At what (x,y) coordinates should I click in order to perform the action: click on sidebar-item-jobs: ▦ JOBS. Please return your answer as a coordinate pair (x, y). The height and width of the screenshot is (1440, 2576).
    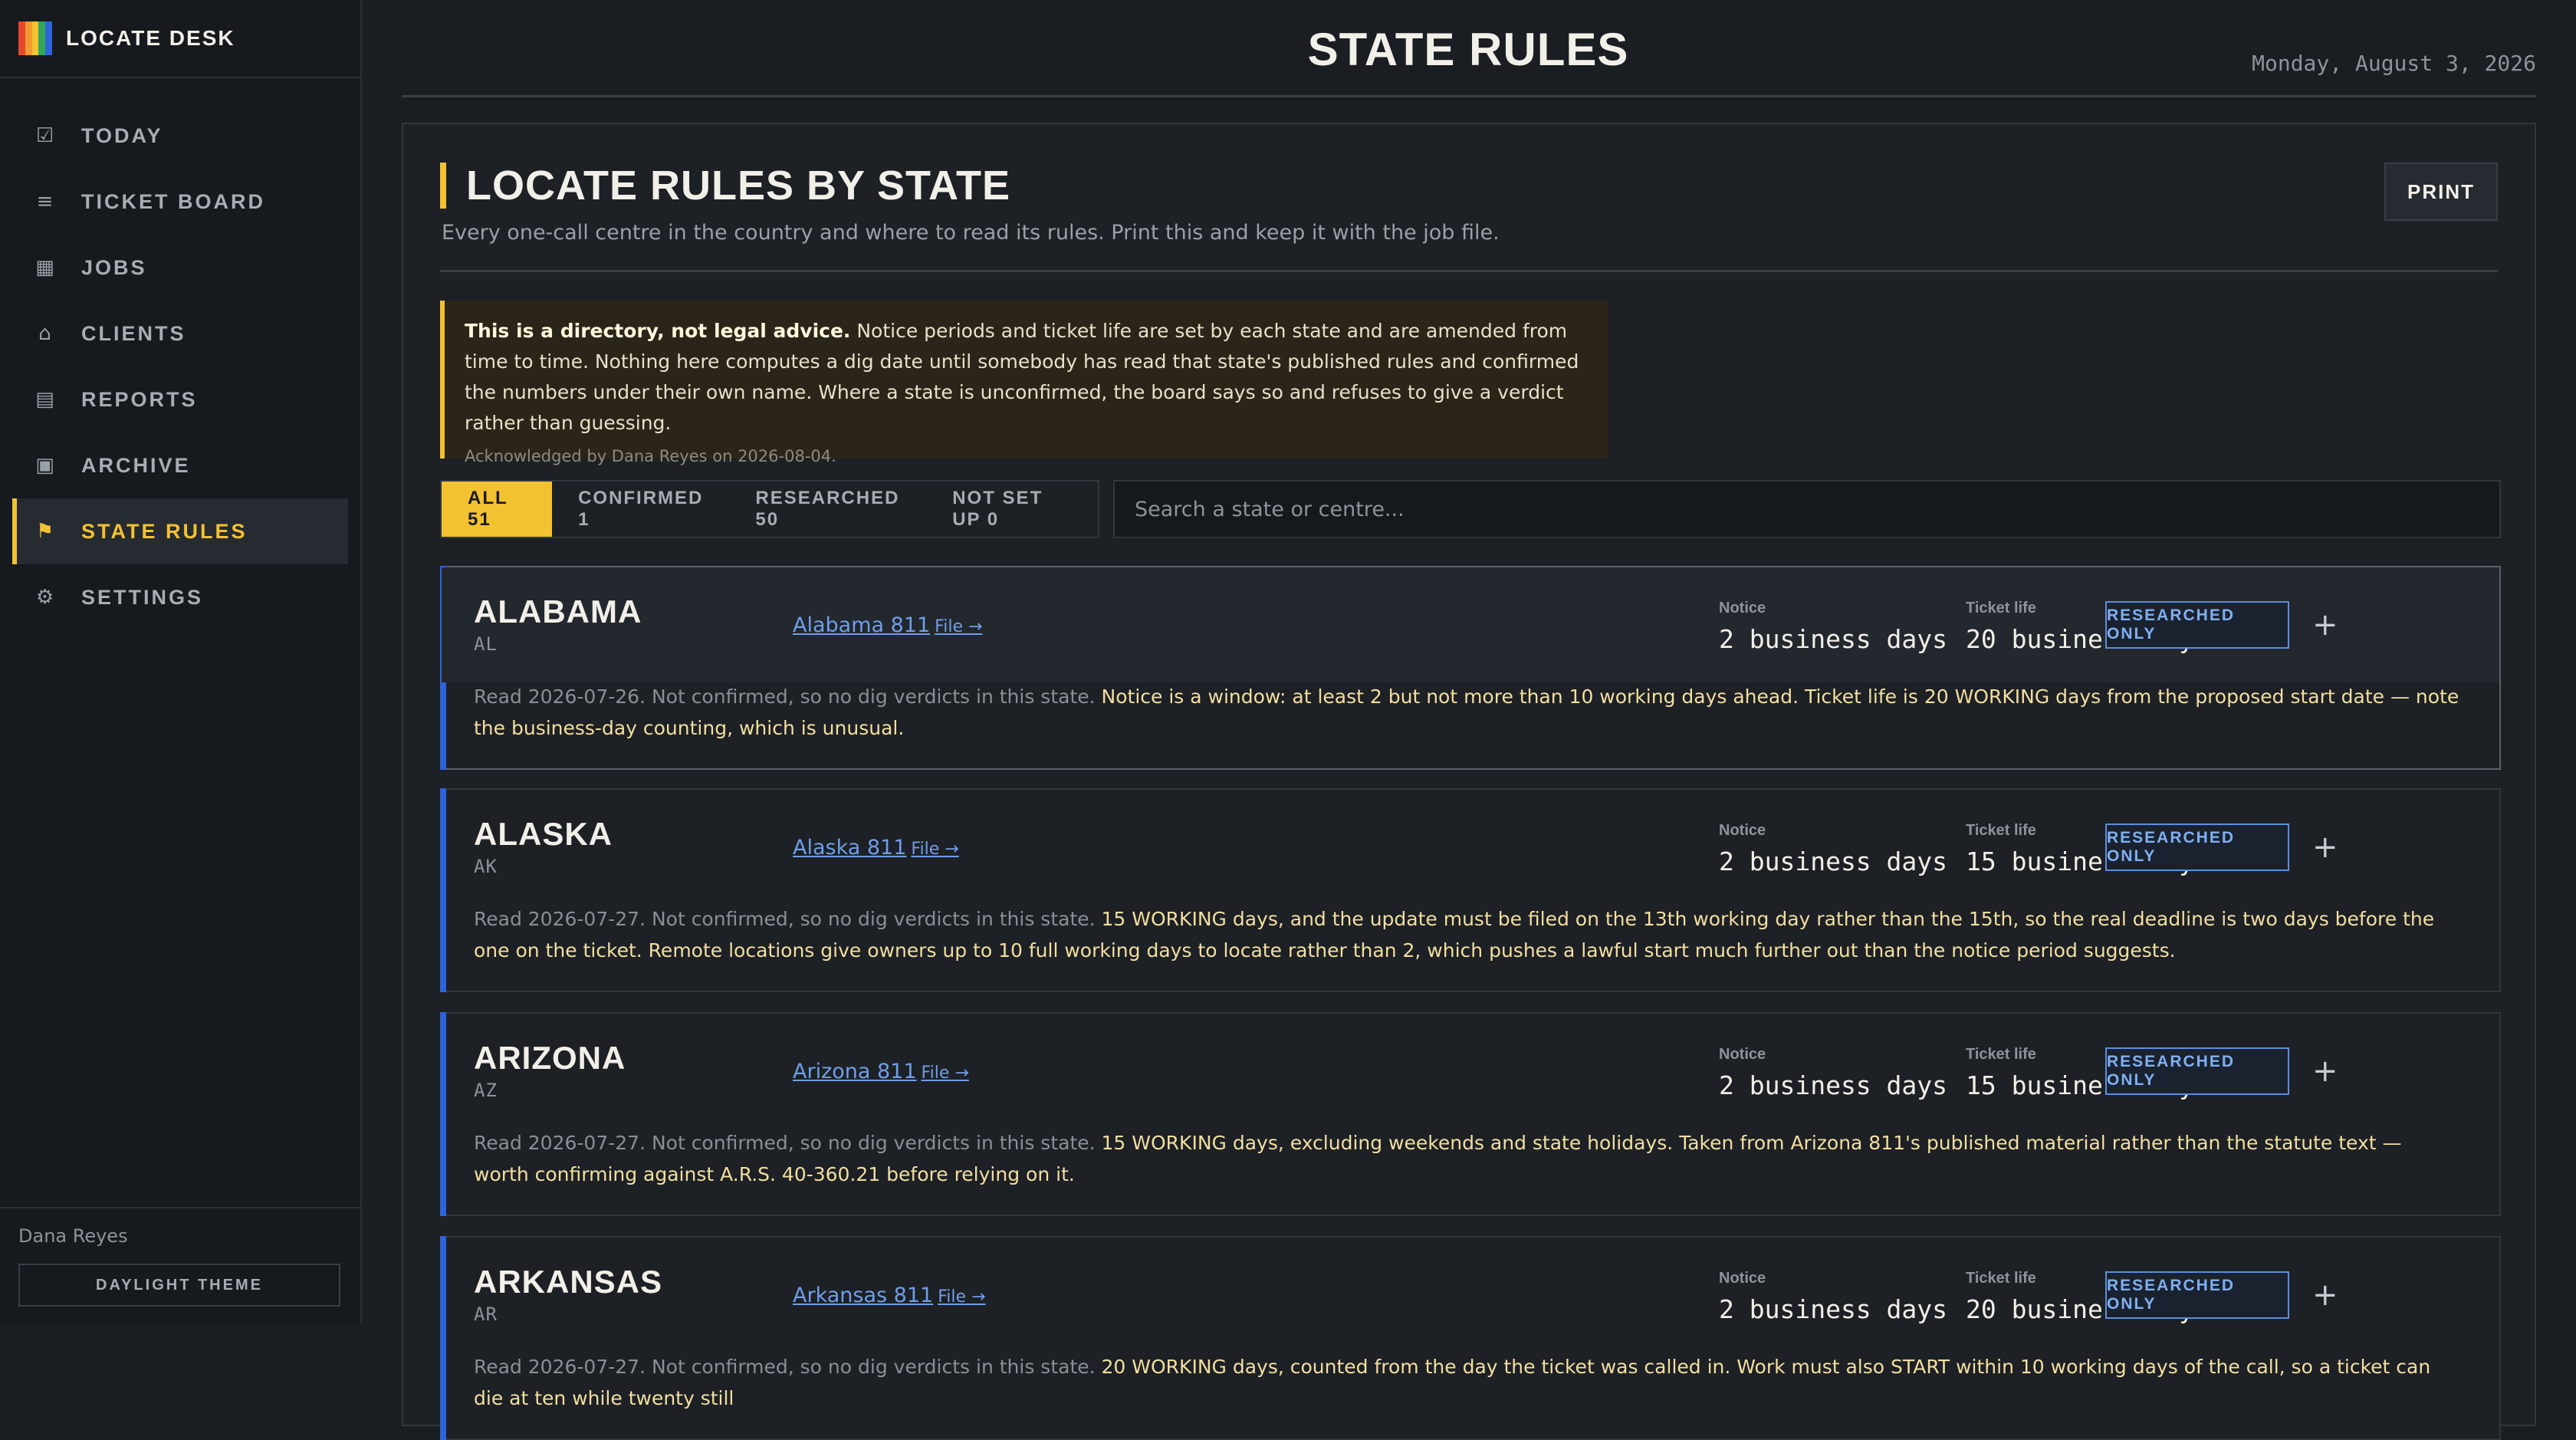
    Looking at the image, I should click on (174, 268).